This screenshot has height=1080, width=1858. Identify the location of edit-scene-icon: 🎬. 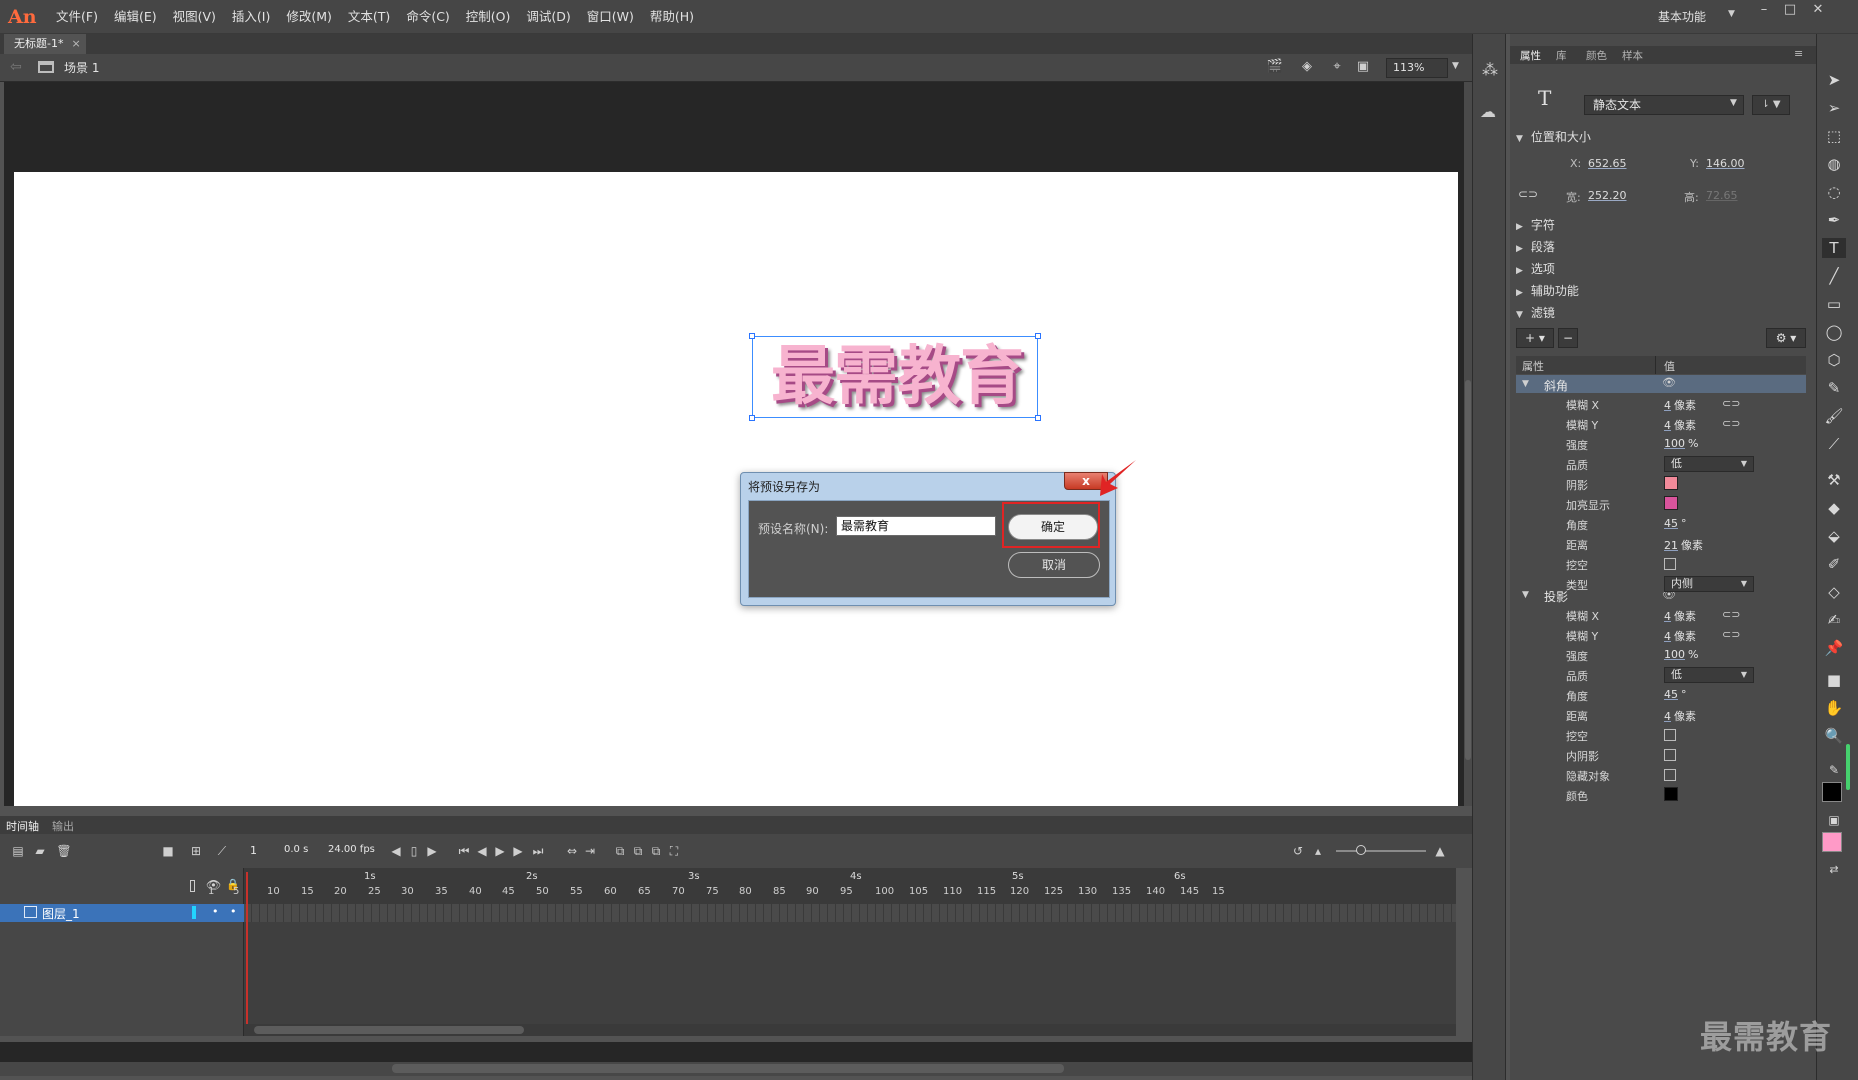
(1275, 67).